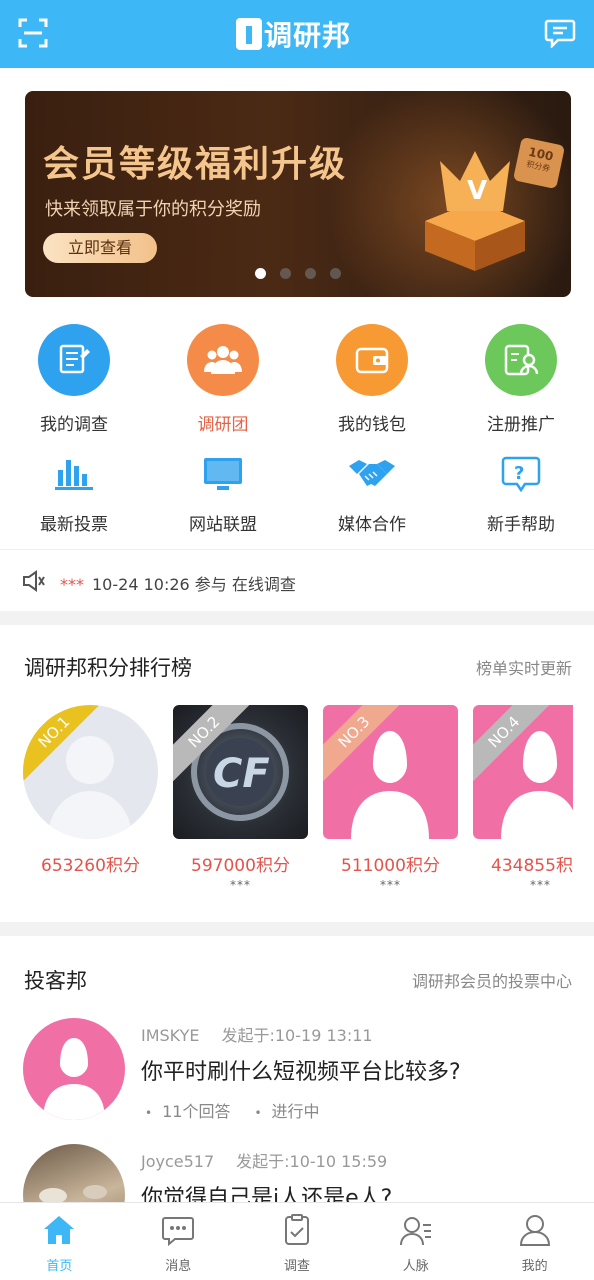  I want to click on vote-title: 投客邦, so click(55, 981).